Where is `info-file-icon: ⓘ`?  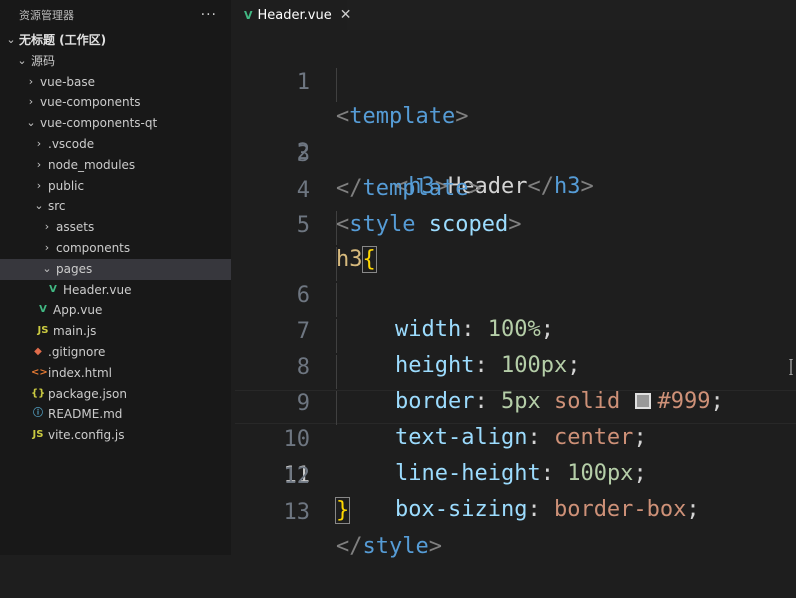 info-file-icon: ⓘ is located at coordinates (38, 414).